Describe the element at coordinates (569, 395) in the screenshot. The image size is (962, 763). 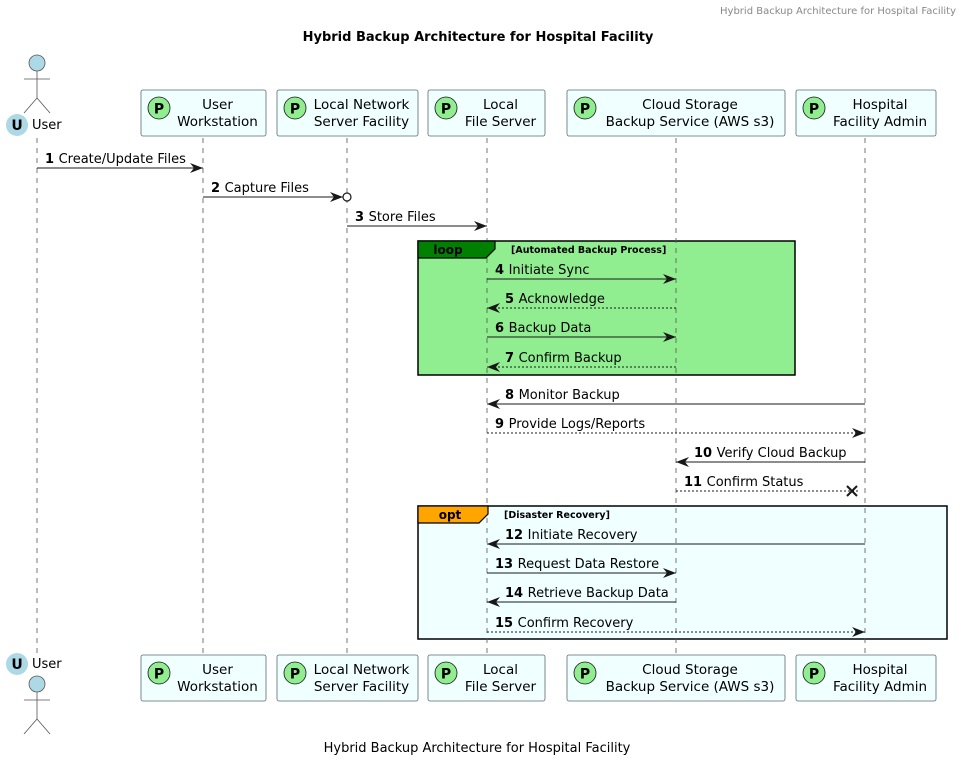
I see `message-text: Monitor Backup` at that location.